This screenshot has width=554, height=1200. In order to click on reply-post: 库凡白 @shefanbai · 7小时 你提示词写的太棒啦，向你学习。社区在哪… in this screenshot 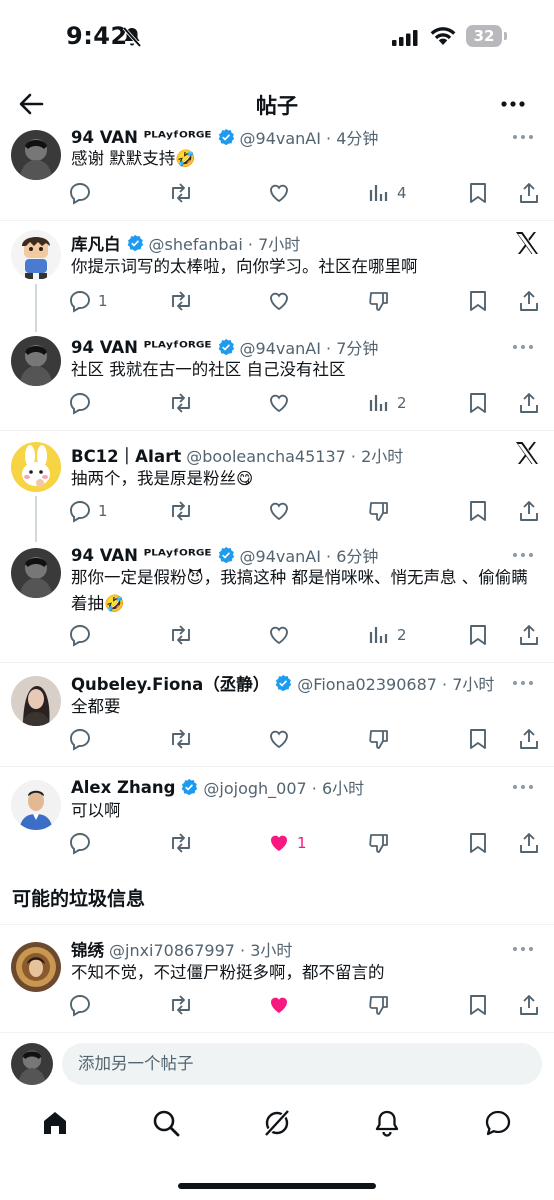, I will do `click(277, 282)`.